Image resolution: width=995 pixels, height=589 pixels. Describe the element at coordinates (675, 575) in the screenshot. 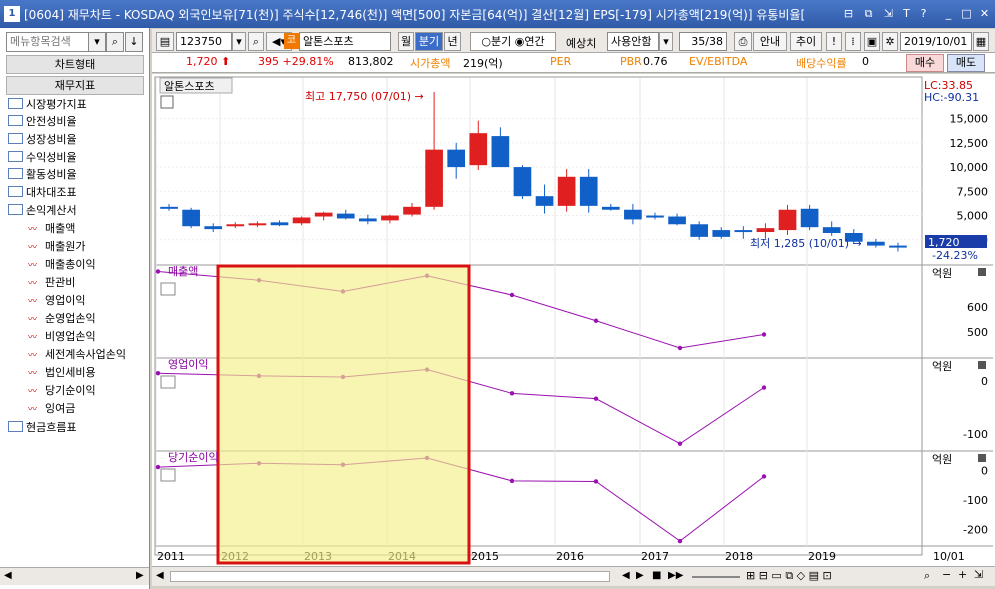

I see `fast-forward-icon: ▶▶` at that location.